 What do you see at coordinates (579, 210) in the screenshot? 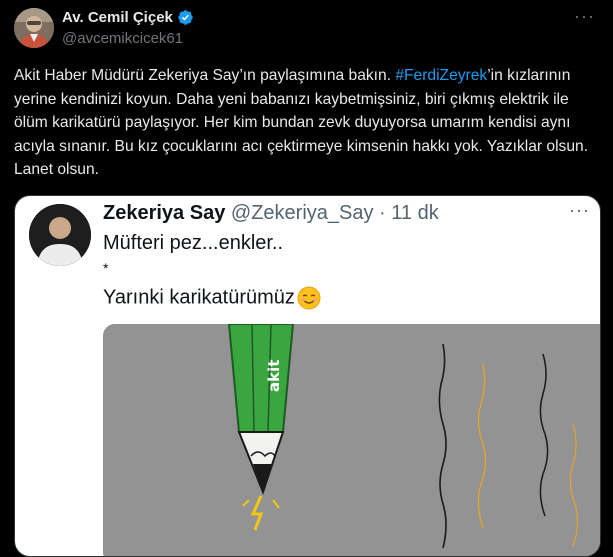
I see `quoted-more-icon: ···` at bounding box center [579, 210].